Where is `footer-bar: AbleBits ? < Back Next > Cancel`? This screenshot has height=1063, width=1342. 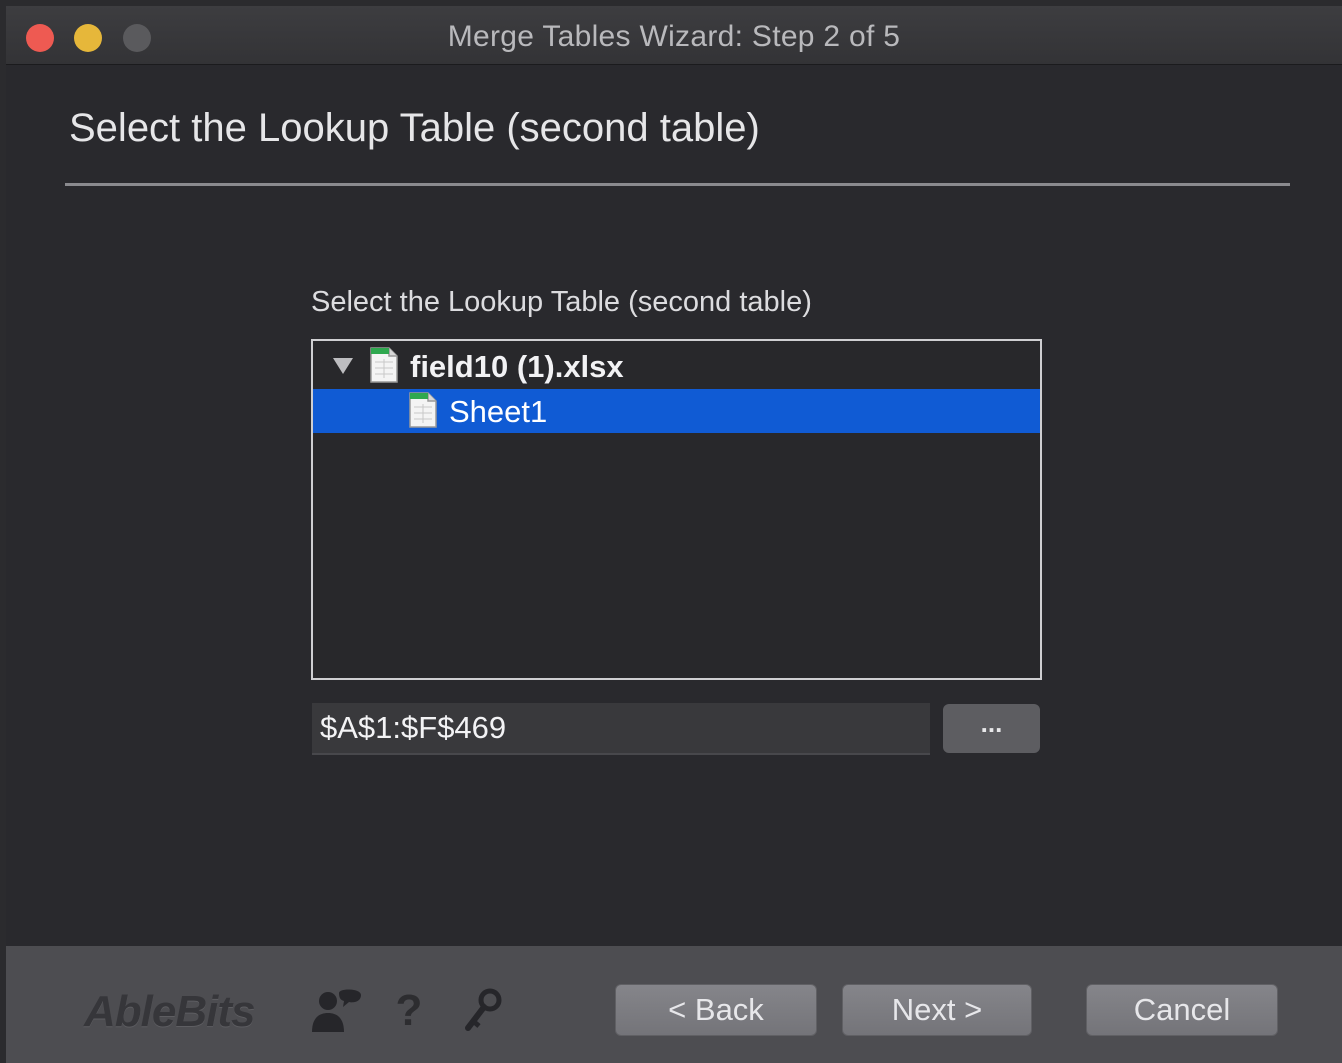
footer-bar: AbleBits ? < Back Next > Cancel is located at coordinates (674, 1004).